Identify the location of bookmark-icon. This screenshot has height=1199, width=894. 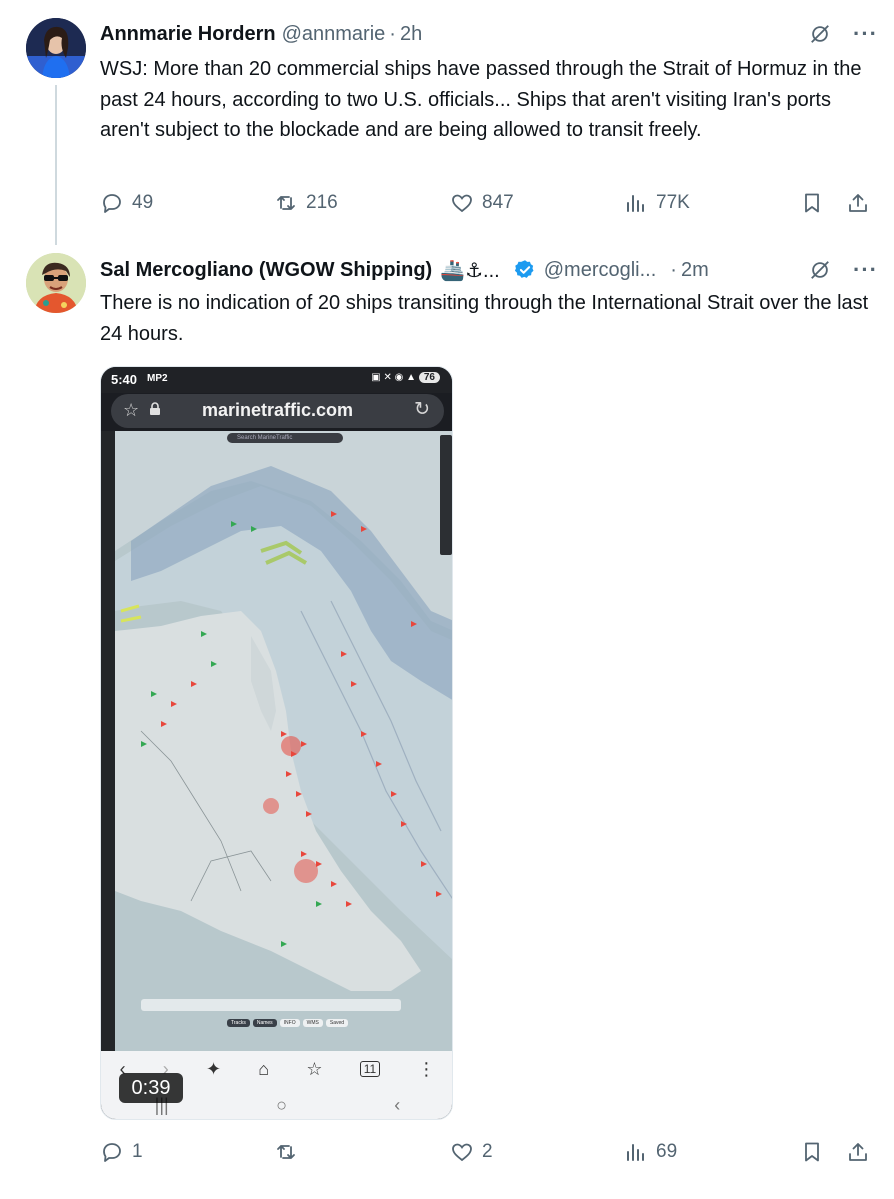
(812, 1152).